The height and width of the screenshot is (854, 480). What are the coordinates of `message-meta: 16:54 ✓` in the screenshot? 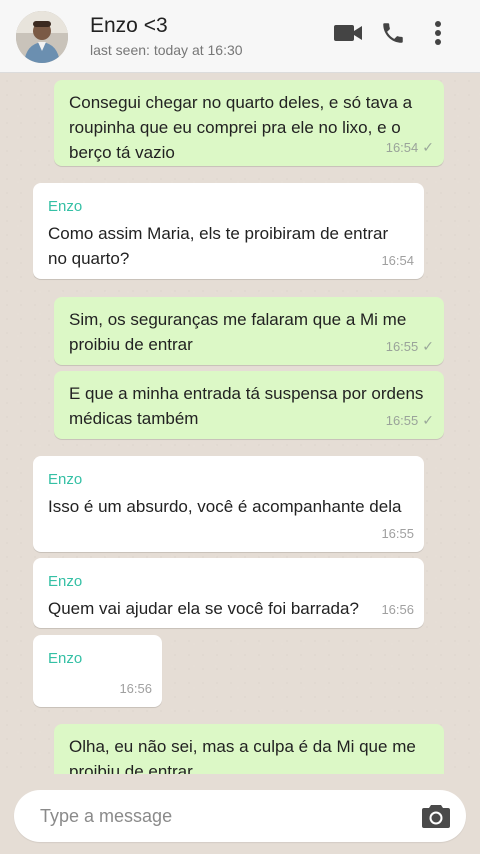 It's located at (410, 147).